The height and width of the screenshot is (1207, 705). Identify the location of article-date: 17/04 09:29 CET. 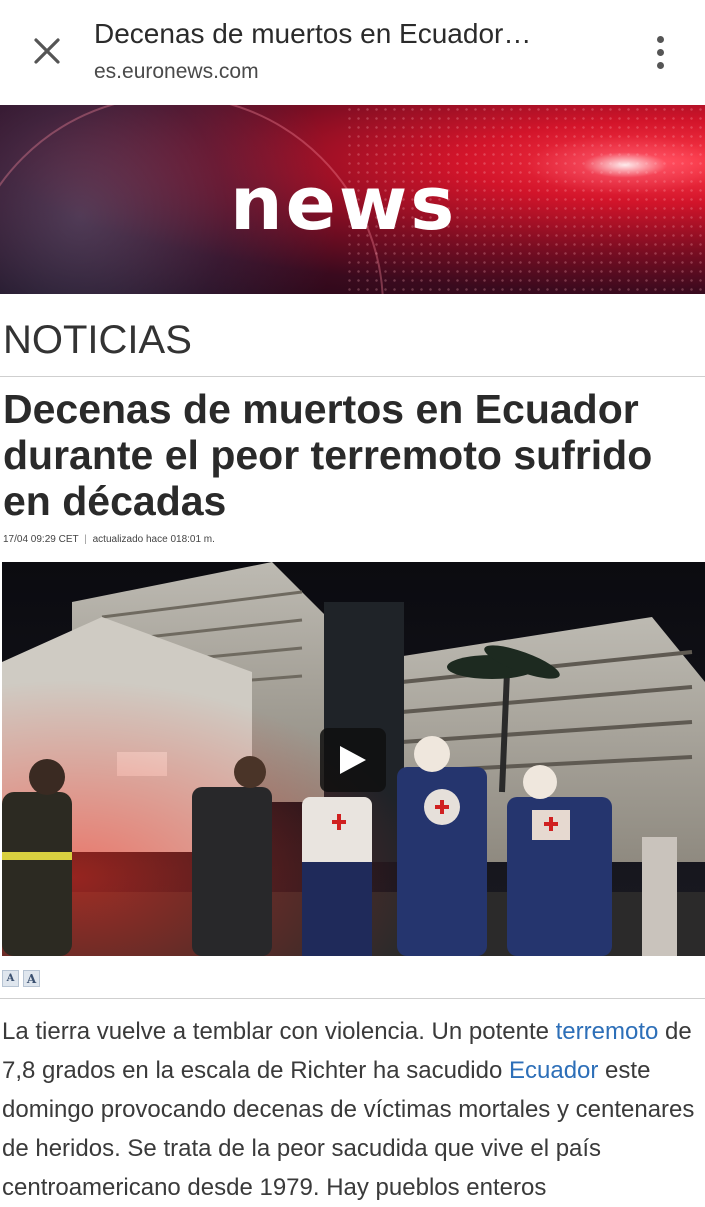
(41, 539).